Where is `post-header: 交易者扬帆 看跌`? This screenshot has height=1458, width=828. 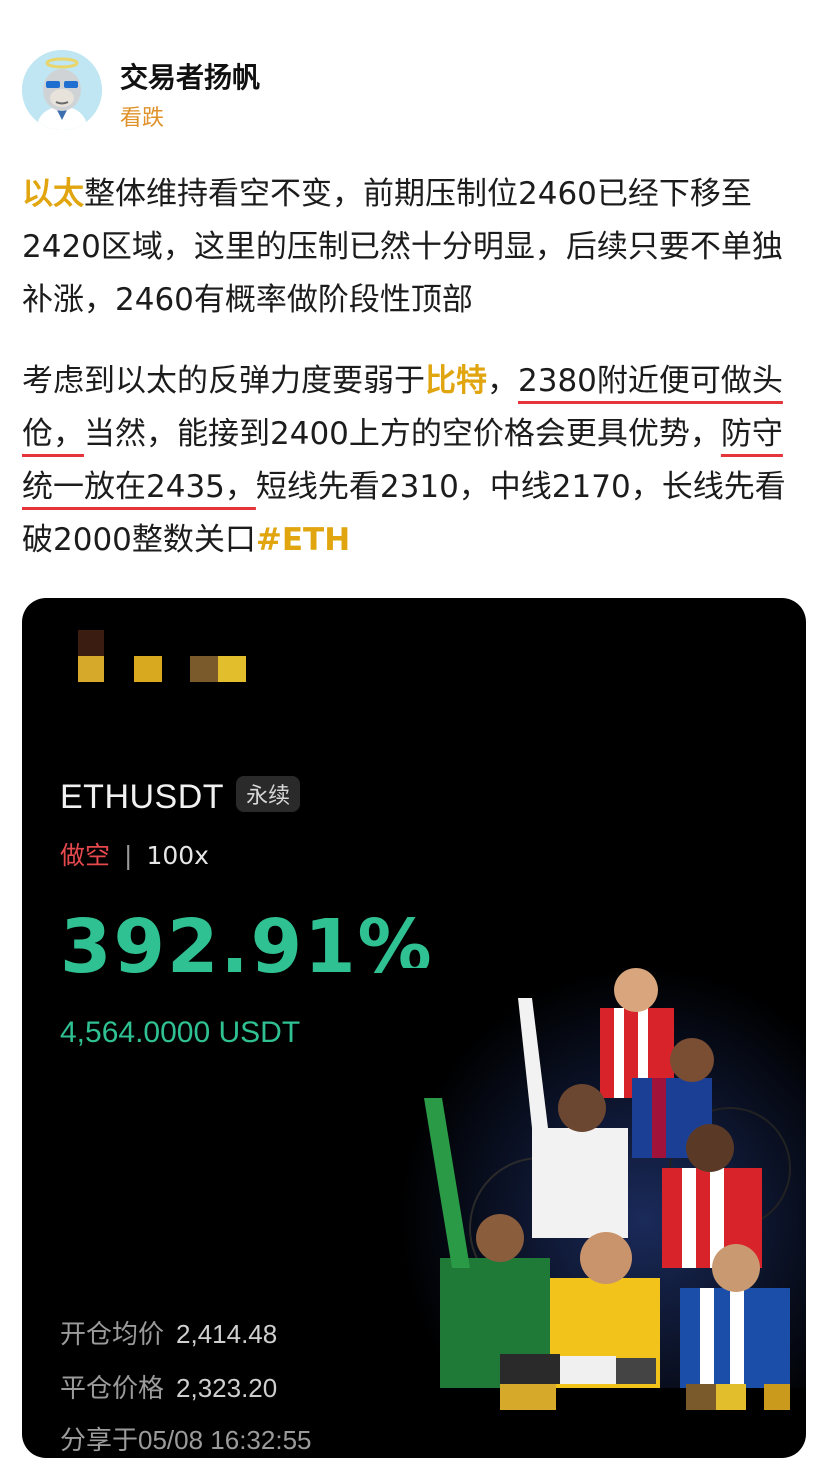
post-header: 交易者扬帆 看跌 is located at coordinates (412, 92).